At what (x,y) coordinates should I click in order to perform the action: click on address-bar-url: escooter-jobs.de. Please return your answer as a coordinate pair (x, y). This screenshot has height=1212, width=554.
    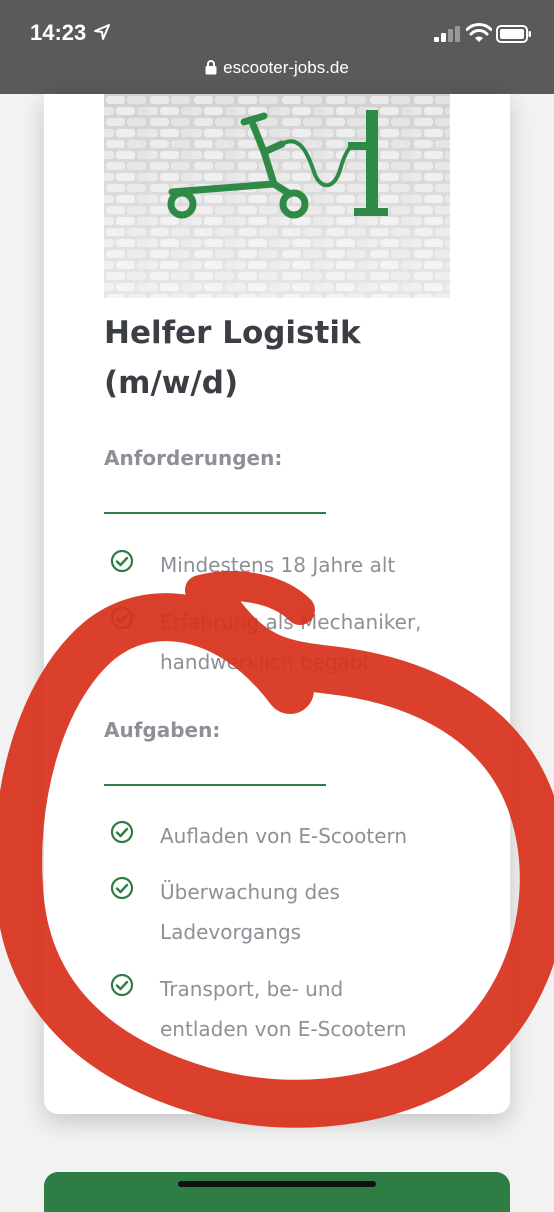
    Looking at the image, I should click on (277, 68).